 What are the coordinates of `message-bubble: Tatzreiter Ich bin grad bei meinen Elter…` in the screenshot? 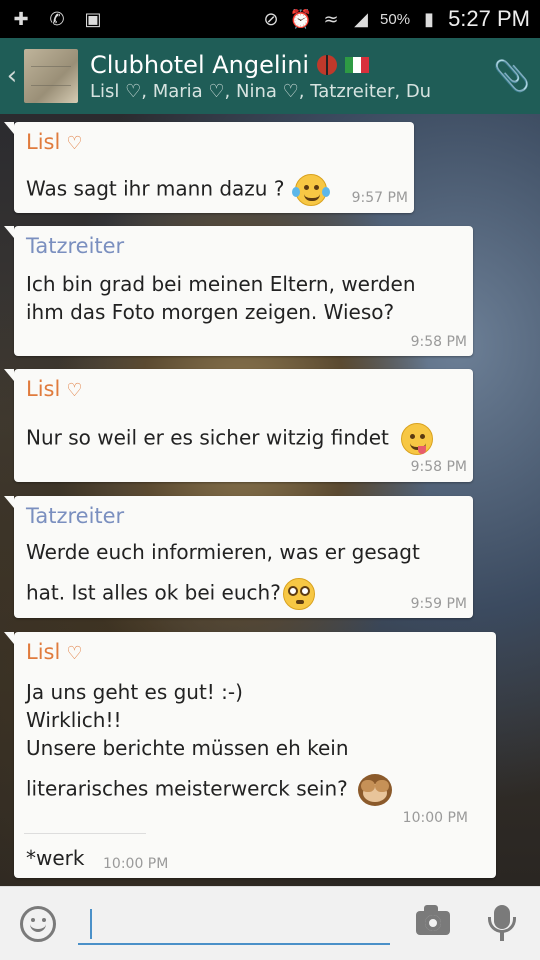 It's located at (238, 291).